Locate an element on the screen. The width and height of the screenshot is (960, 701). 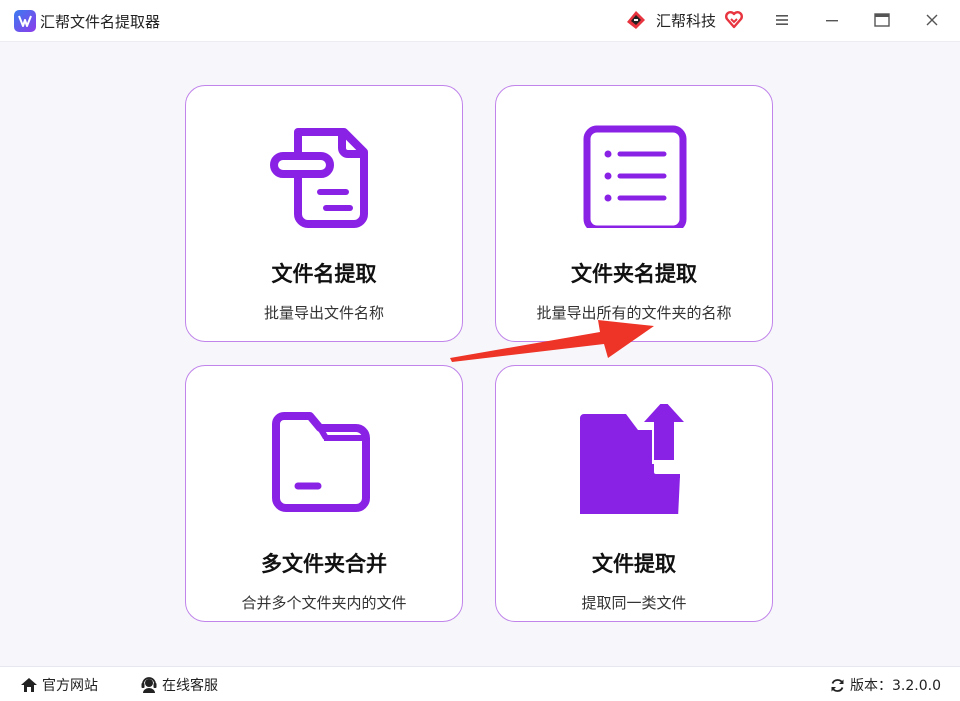
card-title: 文件提取 is located at coordinates (634, 564).